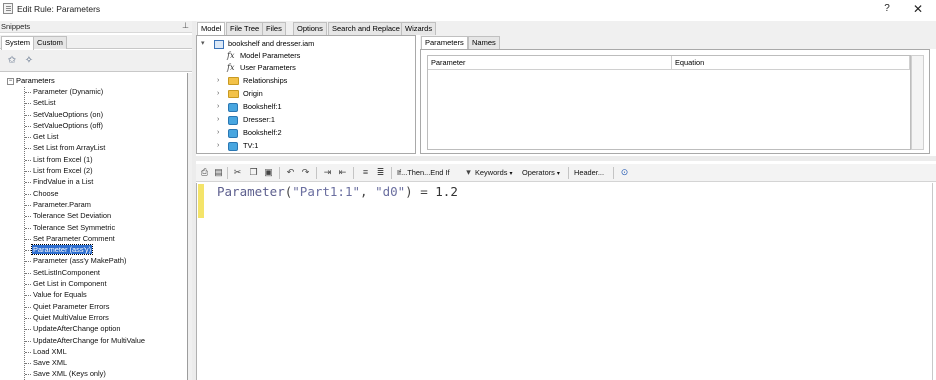 This screenshot has height=380, width=936. I want to click on snippet-item: SetValueOptions (on), so click(105, 114).